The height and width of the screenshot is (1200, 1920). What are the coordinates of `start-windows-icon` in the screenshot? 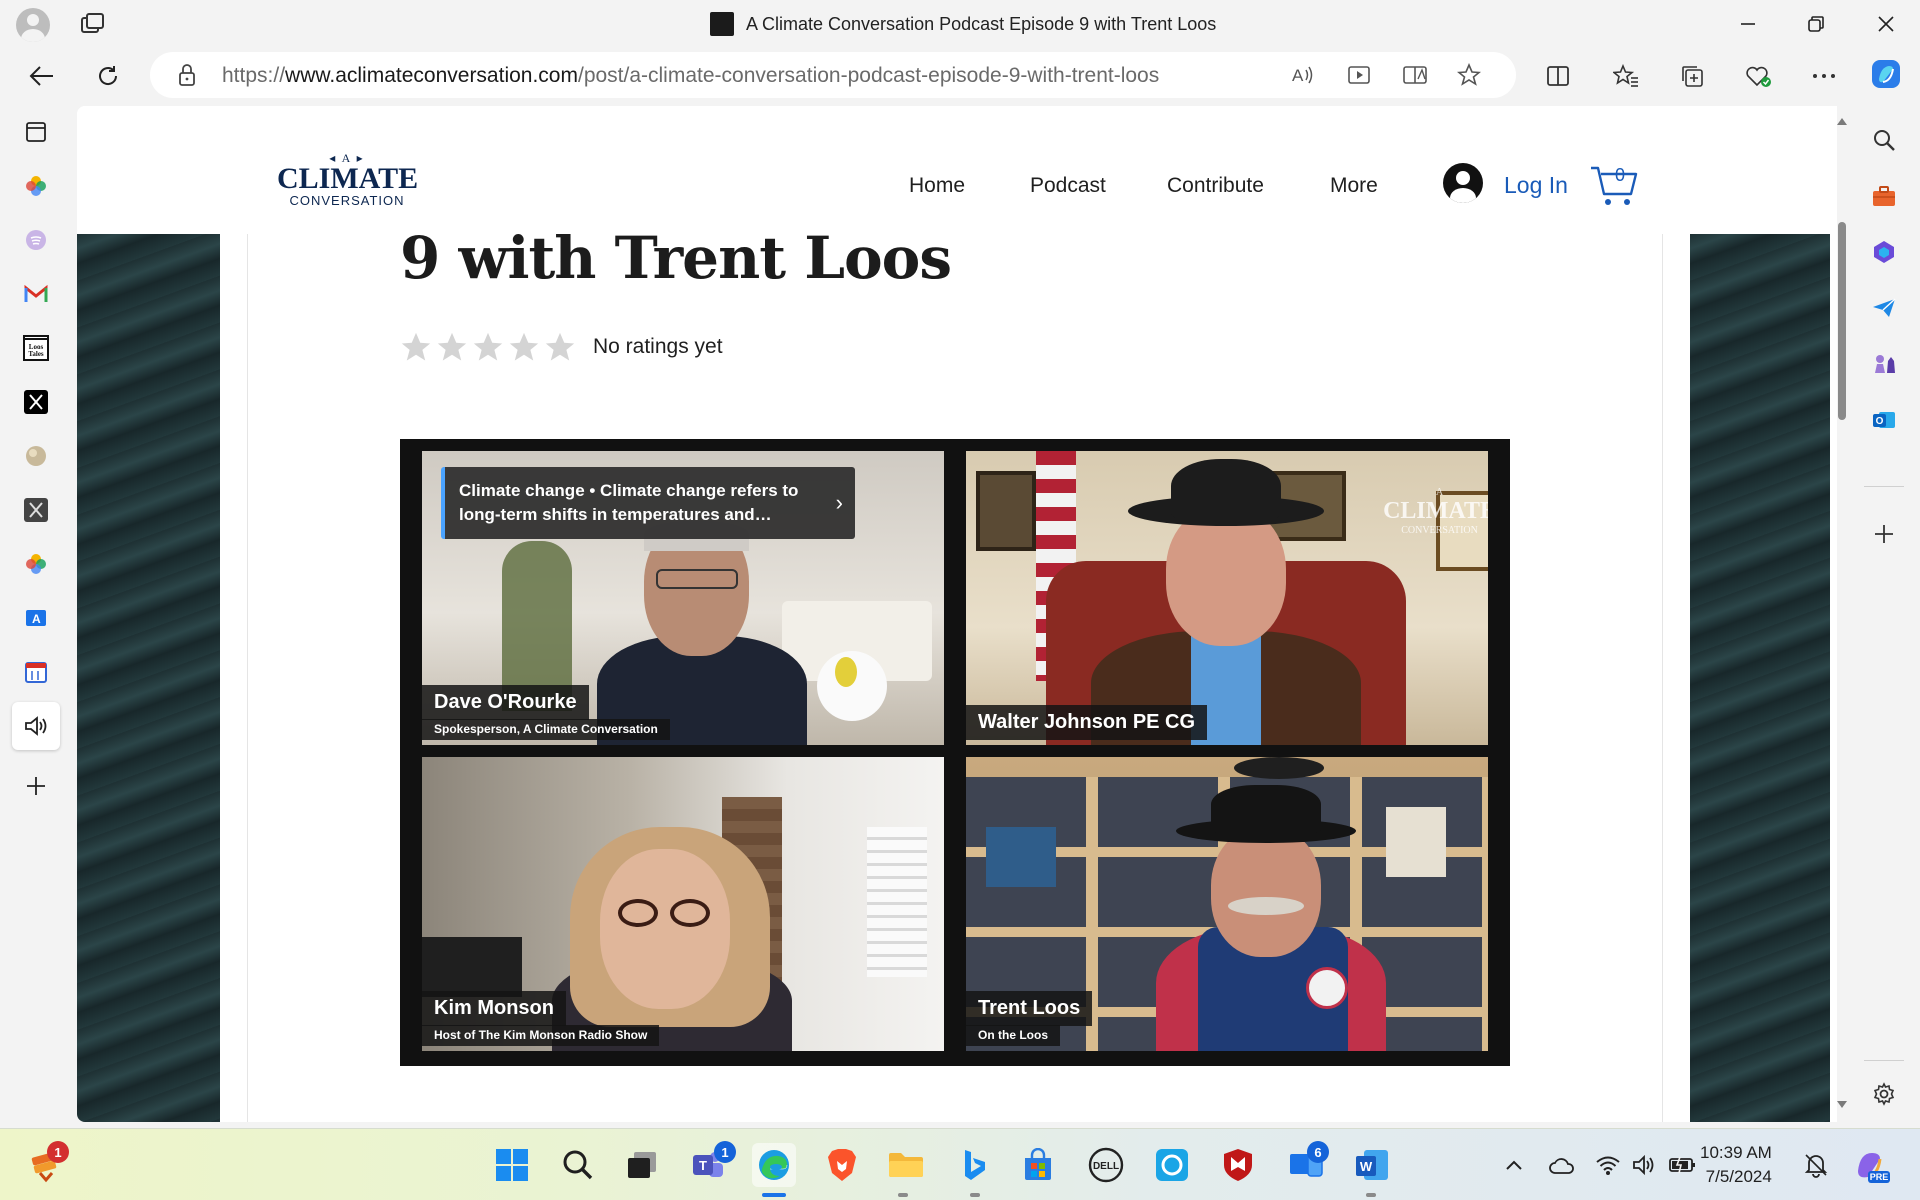 It's located at (512, 1165).